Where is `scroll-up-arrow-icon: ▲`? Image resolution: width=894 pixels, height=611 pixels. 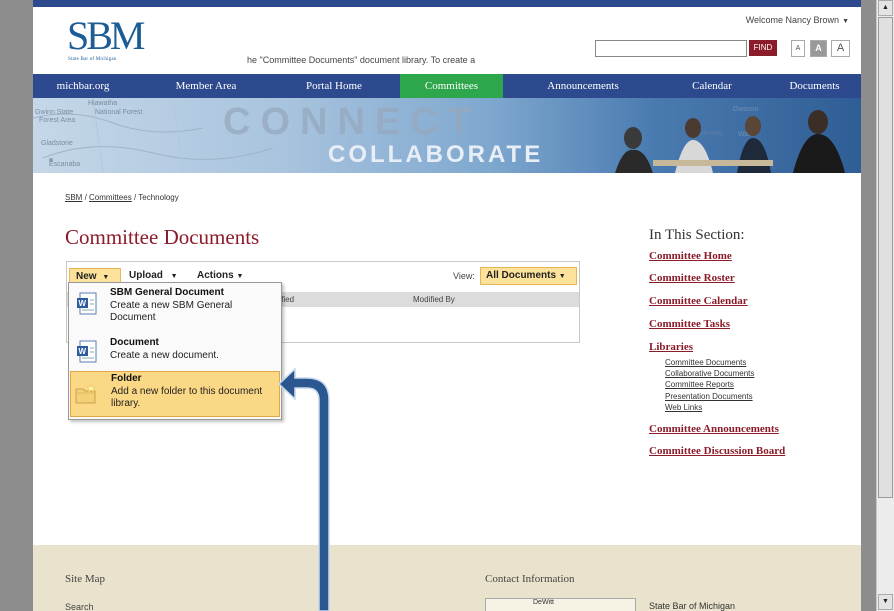
scroll-up-arrow-icon: ▲ is located at coordinates (885, 8).